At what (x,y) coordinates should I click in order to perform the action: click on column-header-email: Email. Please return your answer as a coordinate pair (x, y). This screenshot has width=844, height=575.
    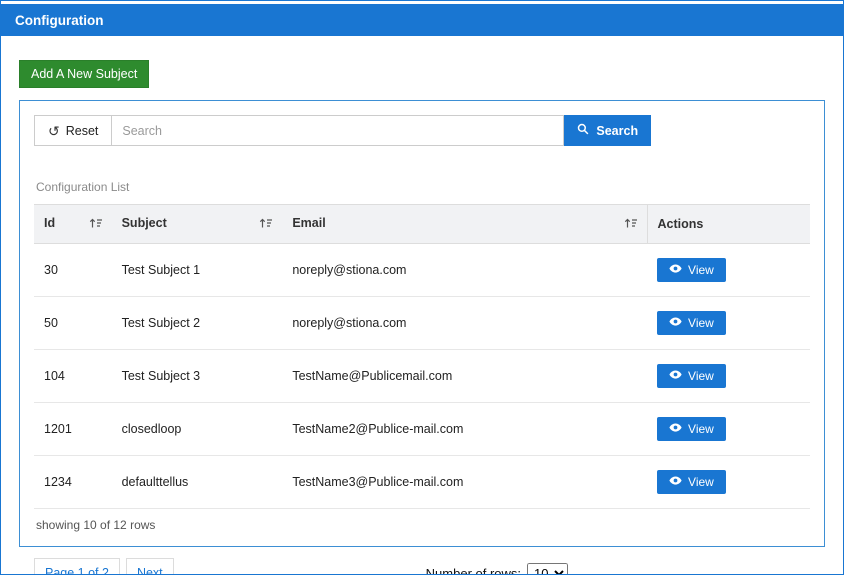
    Looking at the image, I should click on (465, 224).